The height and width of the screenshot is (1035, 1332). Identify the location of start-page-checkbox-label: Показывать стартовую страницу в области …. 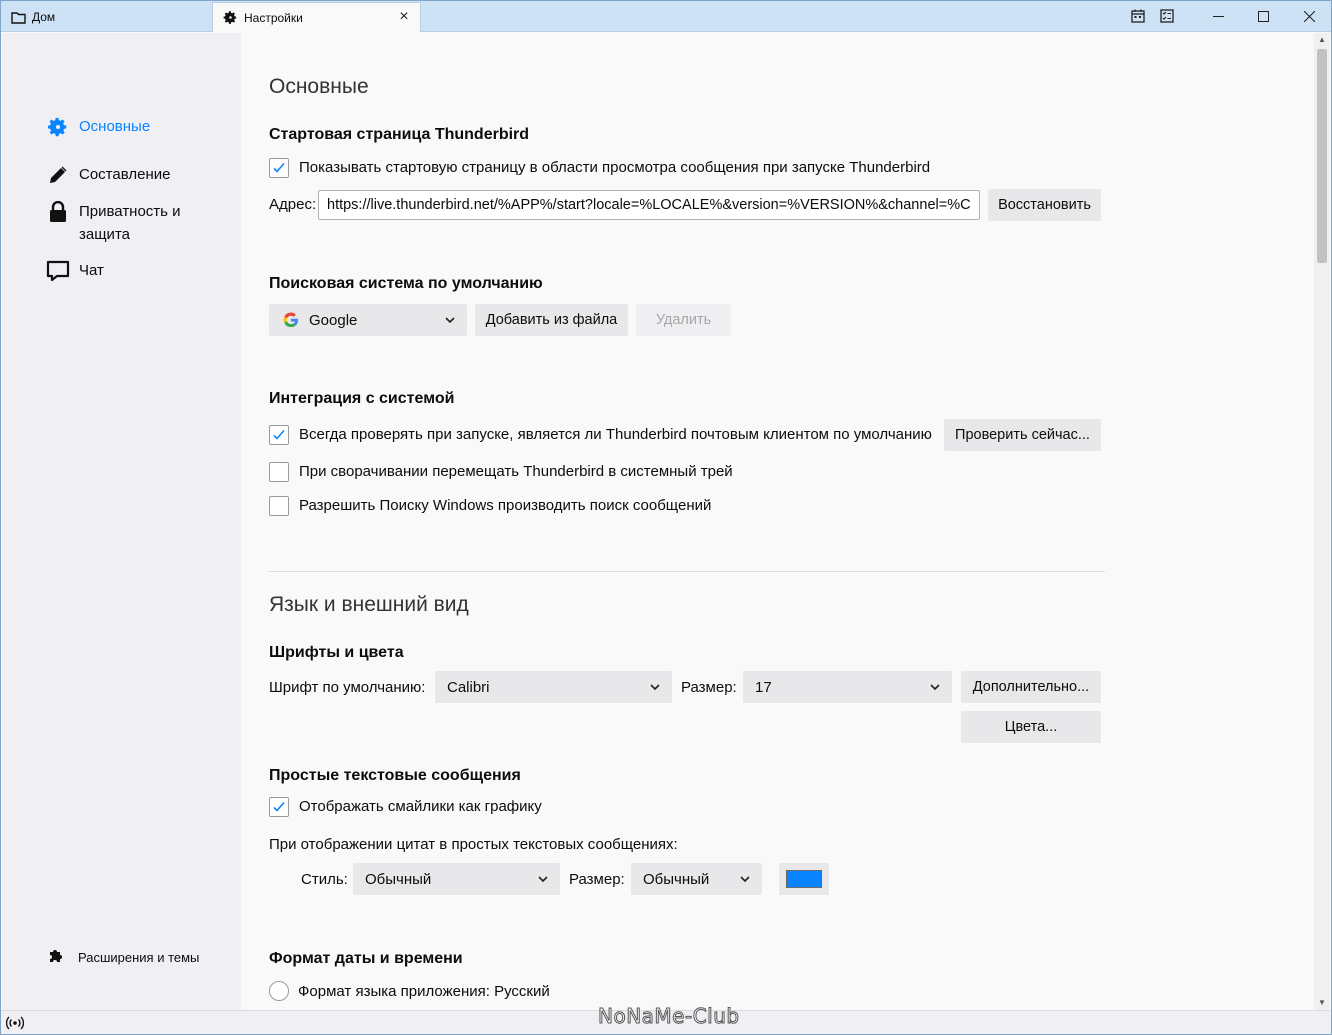
(615, 167).